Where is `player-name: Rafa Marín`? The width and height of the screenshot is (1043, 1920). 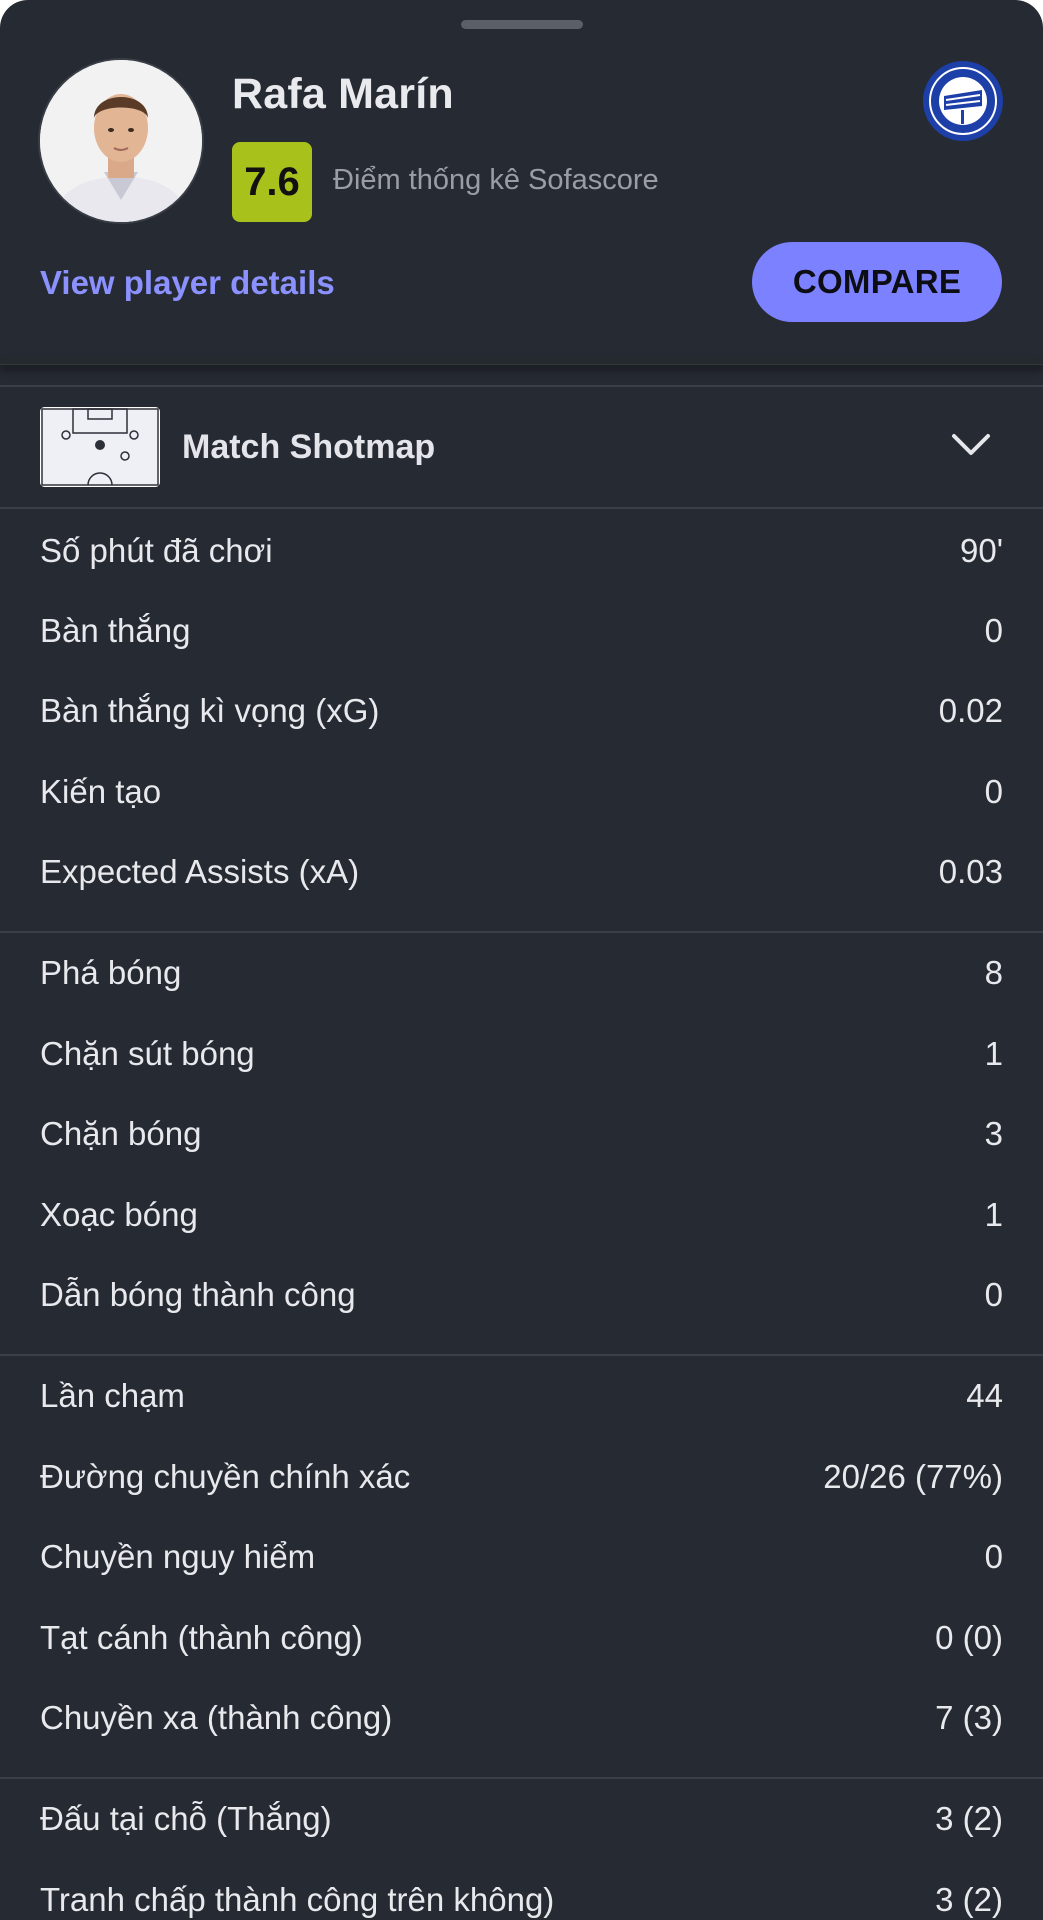 player-name: Rafa Marín is located at coordinates (343, 94).